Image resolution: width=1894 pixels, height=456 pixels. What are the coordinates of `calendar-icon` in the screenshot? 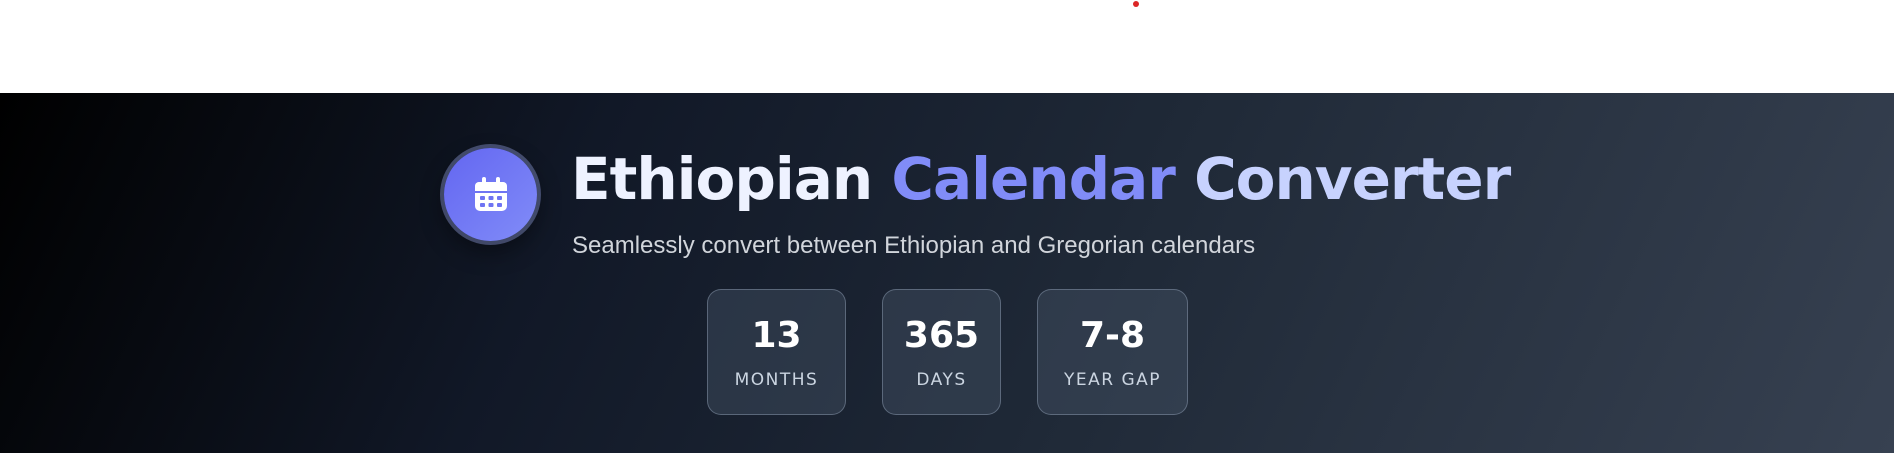 It's located at (490, 193).